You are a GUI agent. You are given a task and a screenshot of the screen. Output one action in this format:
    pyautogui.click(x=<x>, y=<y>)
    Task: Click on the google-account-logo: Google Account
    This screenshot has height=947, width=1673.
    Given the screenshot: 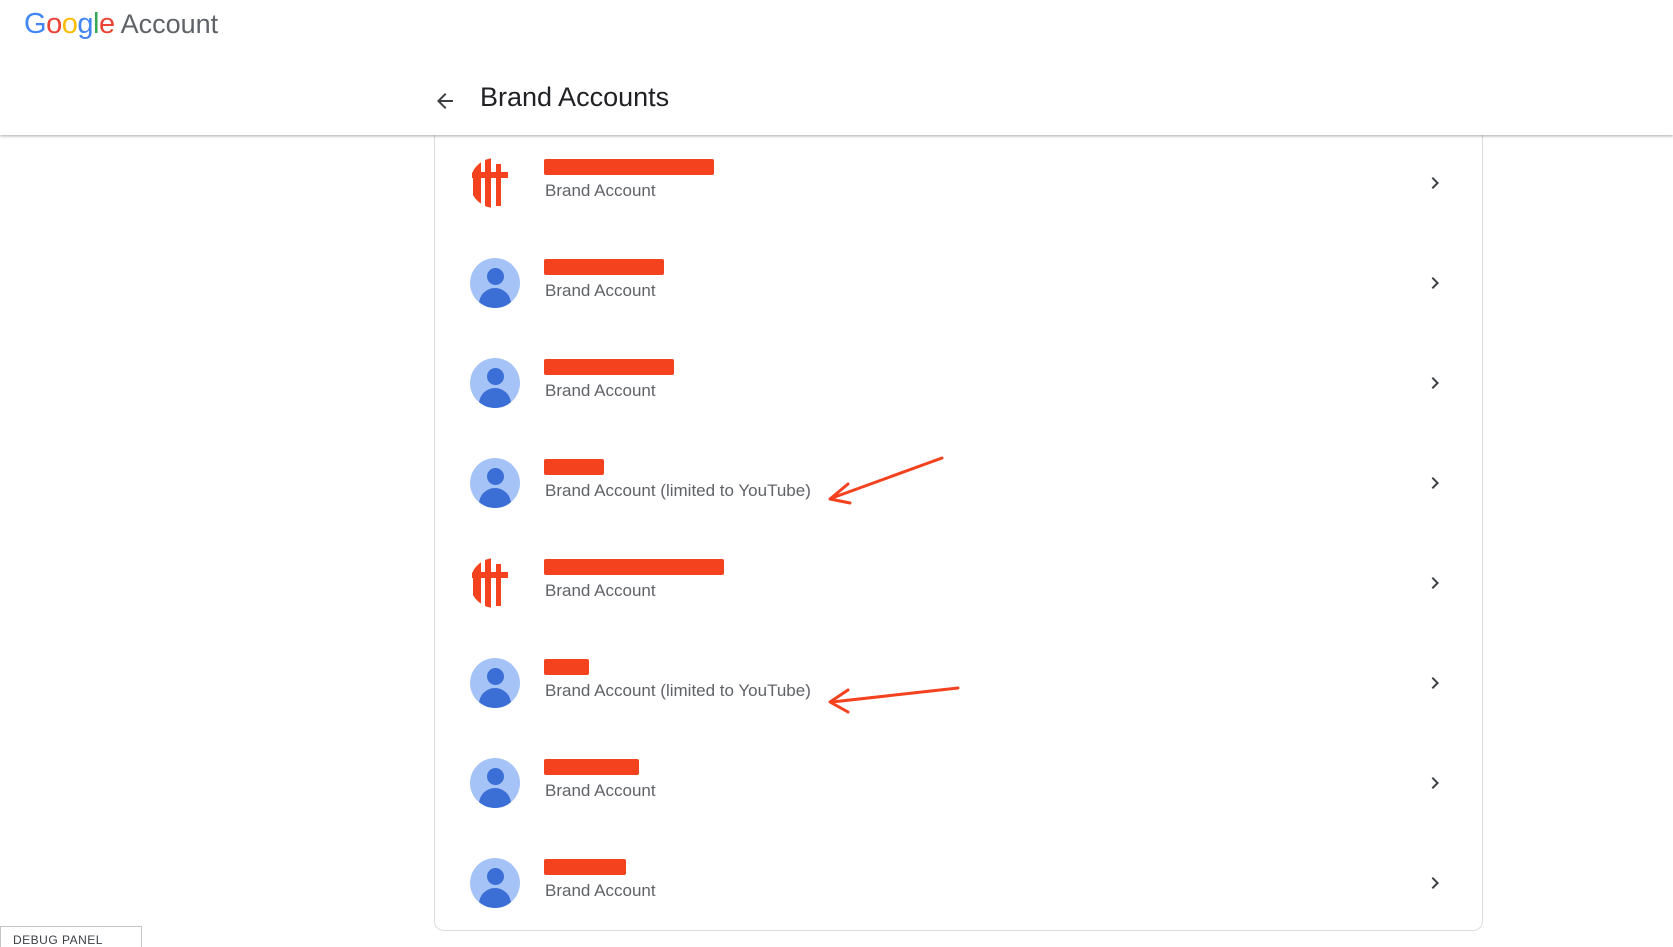 What is the action you would take?
    pyautogui.click(x=121, y=25)
    